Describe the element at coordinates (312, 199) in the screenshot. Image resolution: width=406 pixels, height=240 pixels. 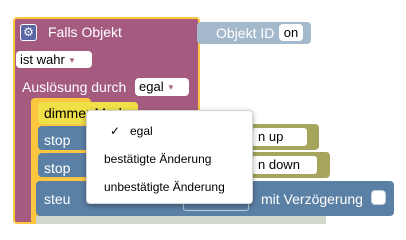
I see `delay-label: mit Verzögerung` at that location.